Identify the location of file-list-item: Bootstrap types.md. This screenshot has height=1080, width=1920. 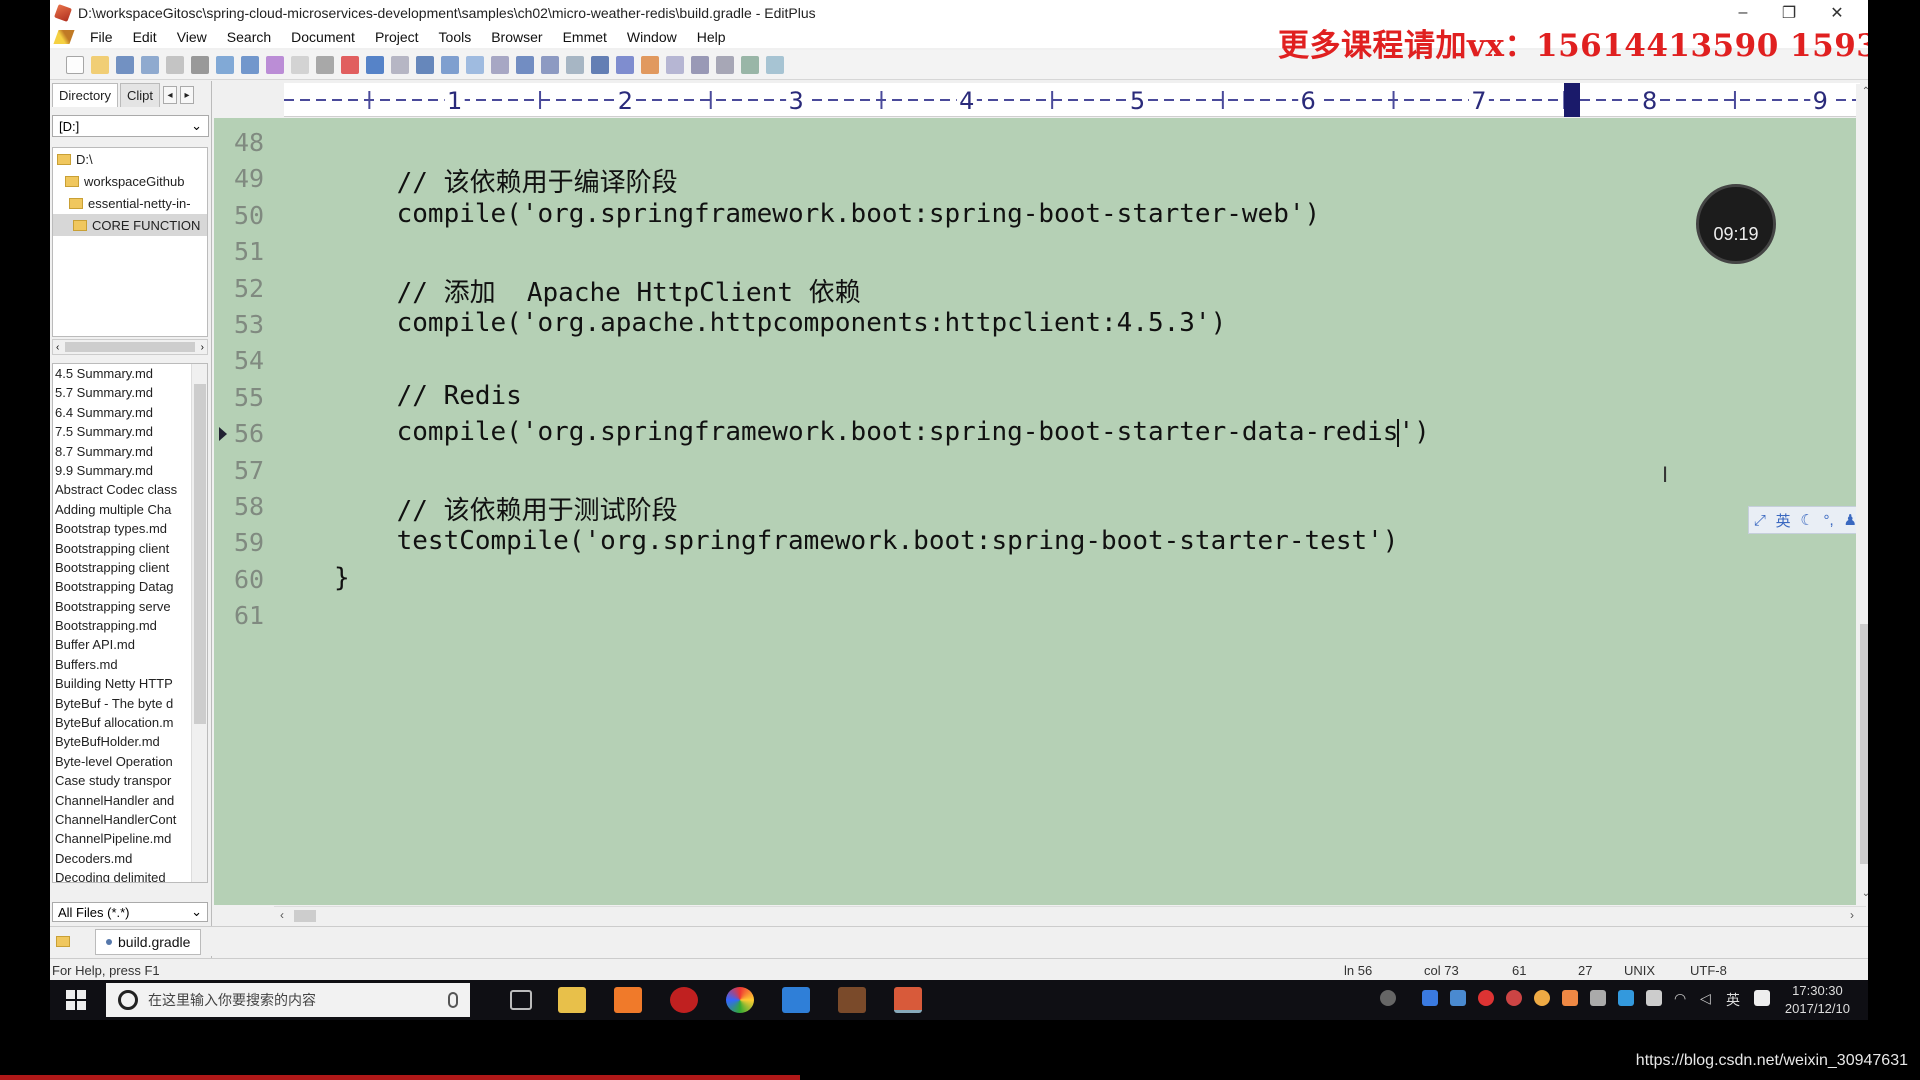
(121, 528).